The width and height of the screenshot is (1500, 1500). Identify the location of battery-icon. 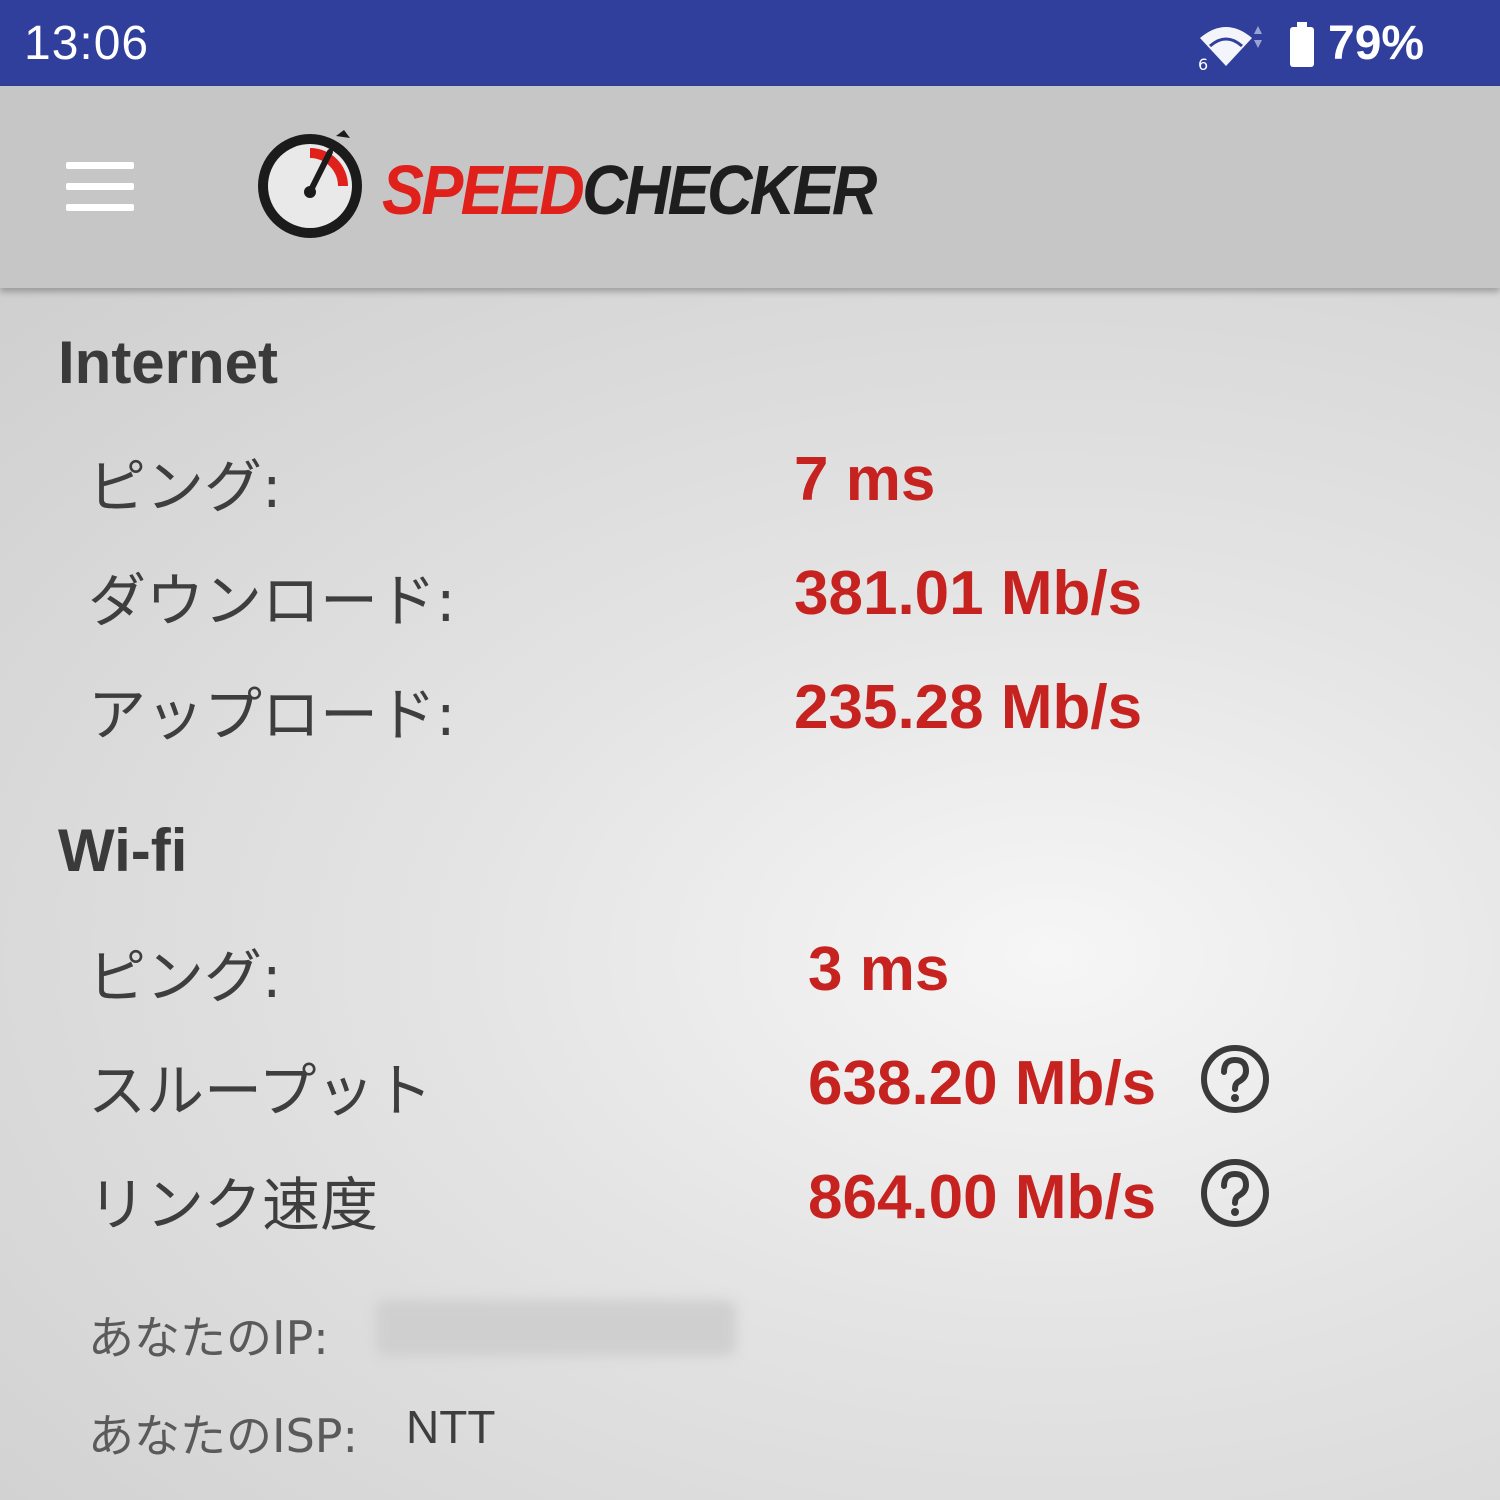
(1302, 44).